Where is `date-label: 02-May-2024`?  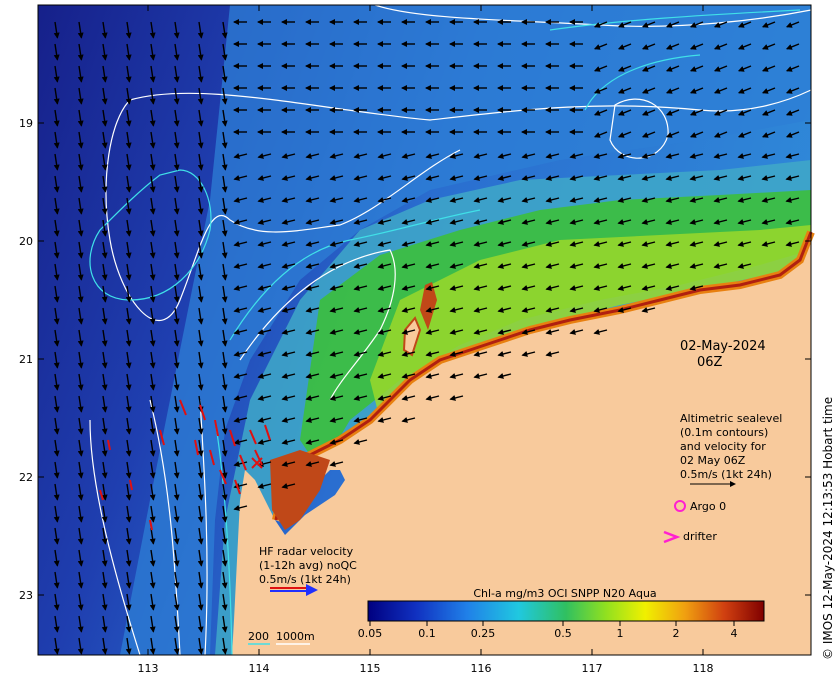 date-label: 02-May-2024 is located at coordinates (723, 346).